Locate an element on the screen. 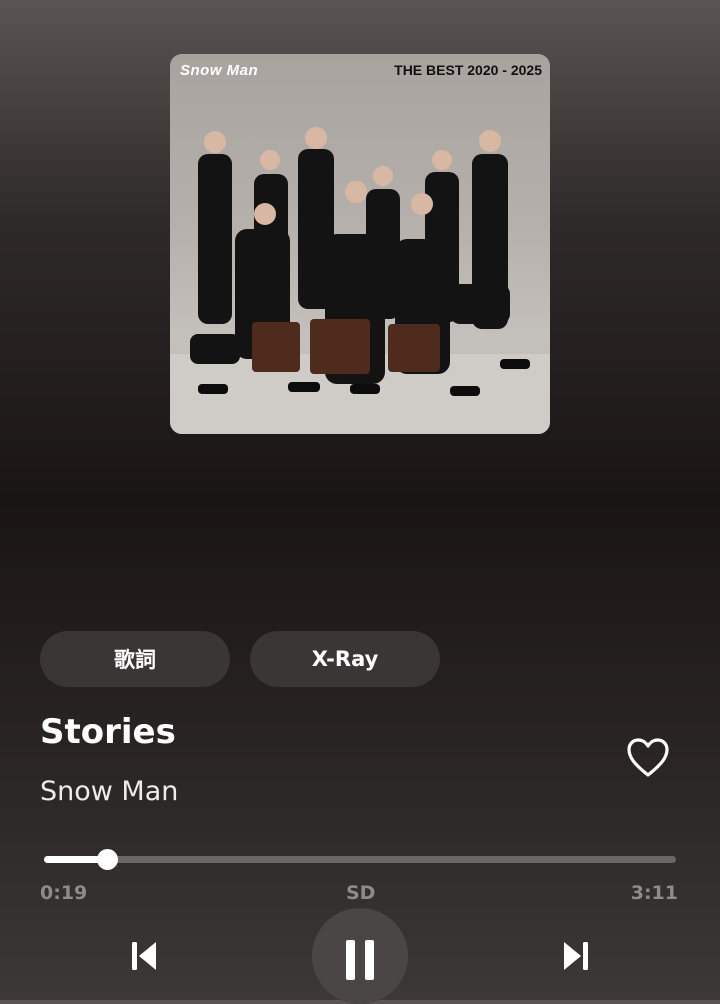 Image resolution: width=720 pixels, height=1004 pixels. skip-previous-icon is located at coordinates (144, 956).